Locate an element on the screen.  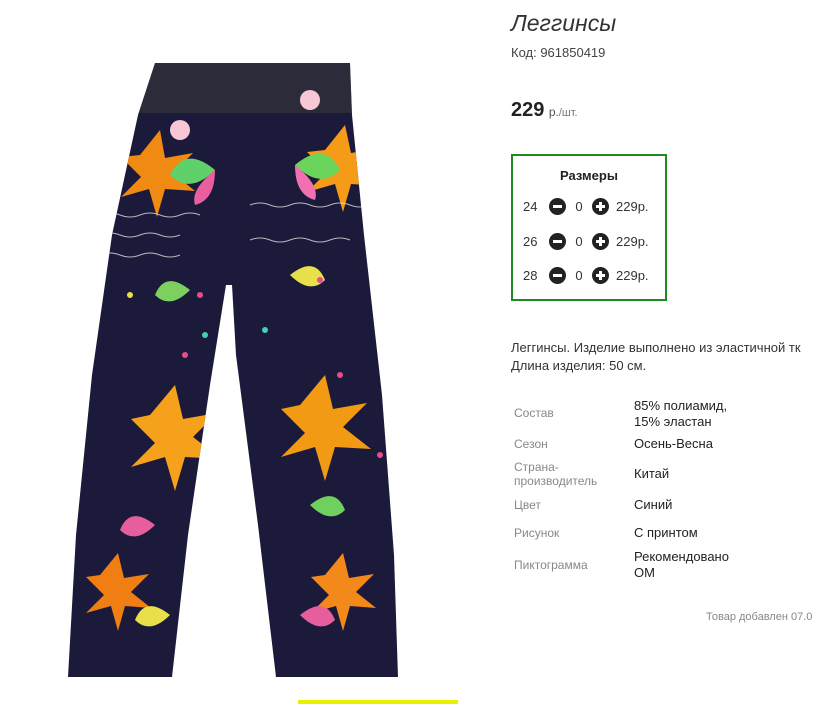
price-per-unit: /шт. is located at coordinates (568, 113).